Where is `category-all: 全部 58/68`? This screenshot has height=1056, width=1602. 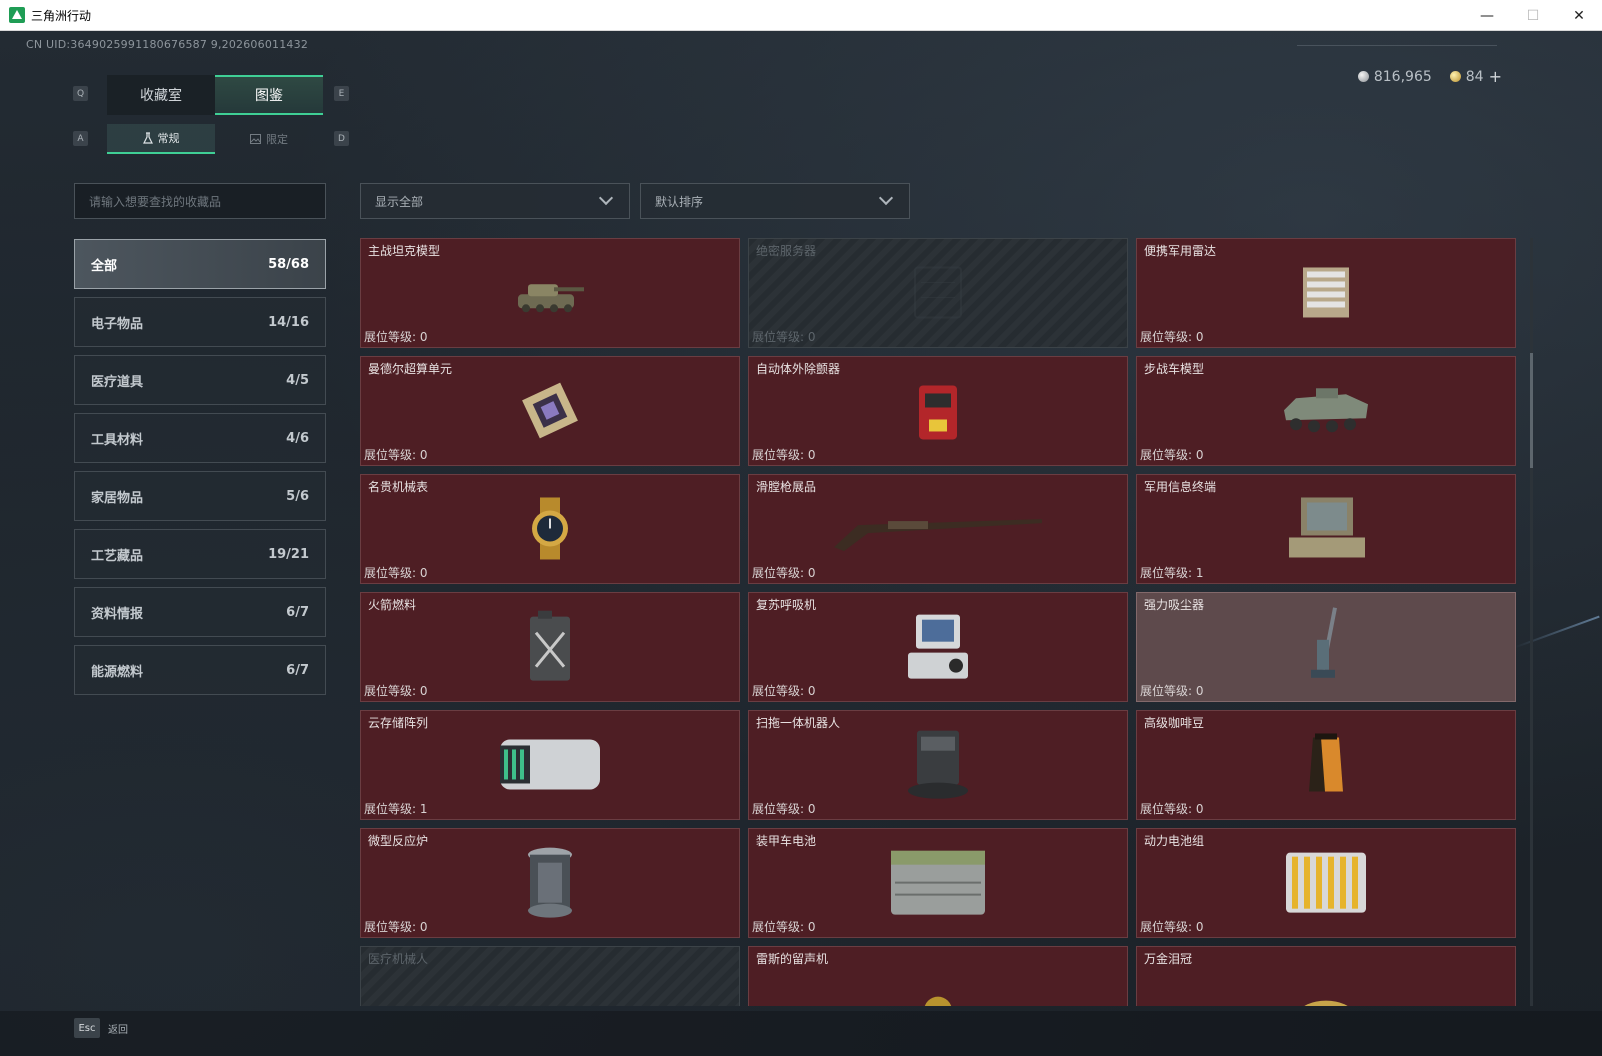 category-all: 全部 58/68 is located at coordinates (200, 264).